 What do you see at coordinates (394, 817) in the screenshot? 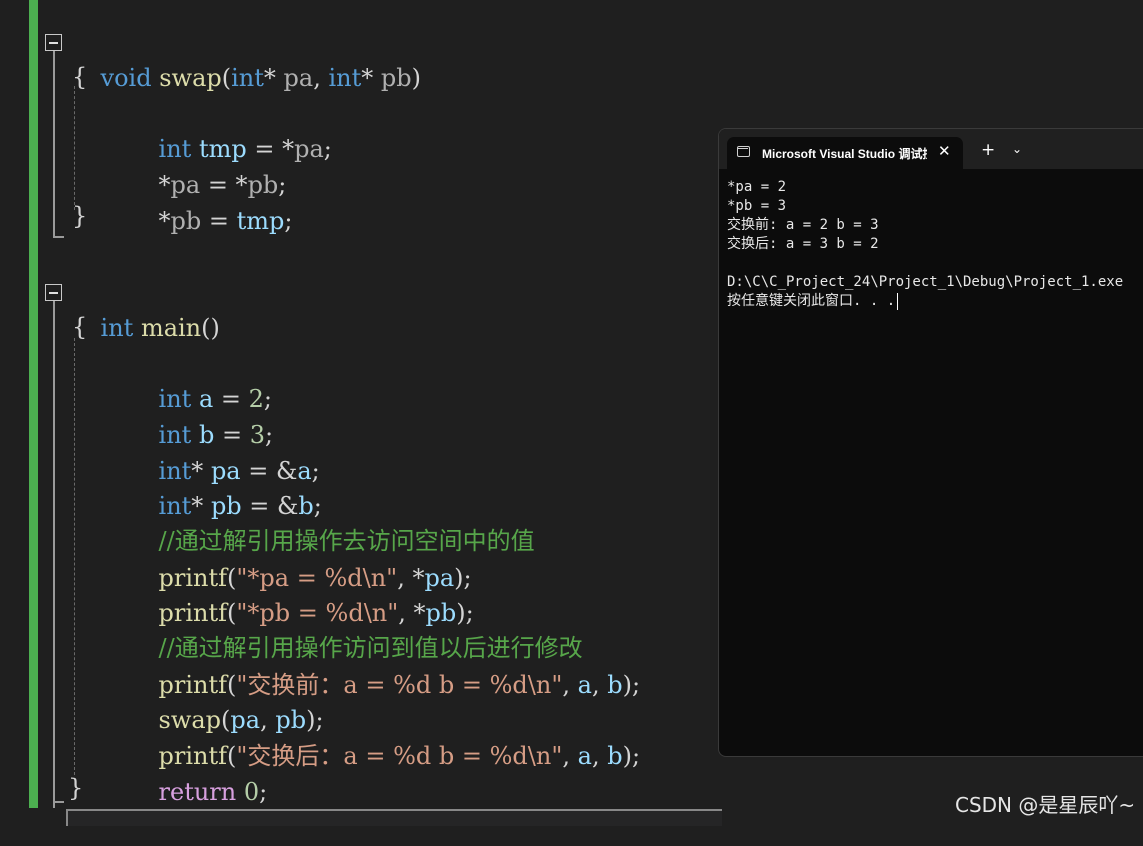
I see `horizontal-scrollbar` at bounding box center [394, 817].